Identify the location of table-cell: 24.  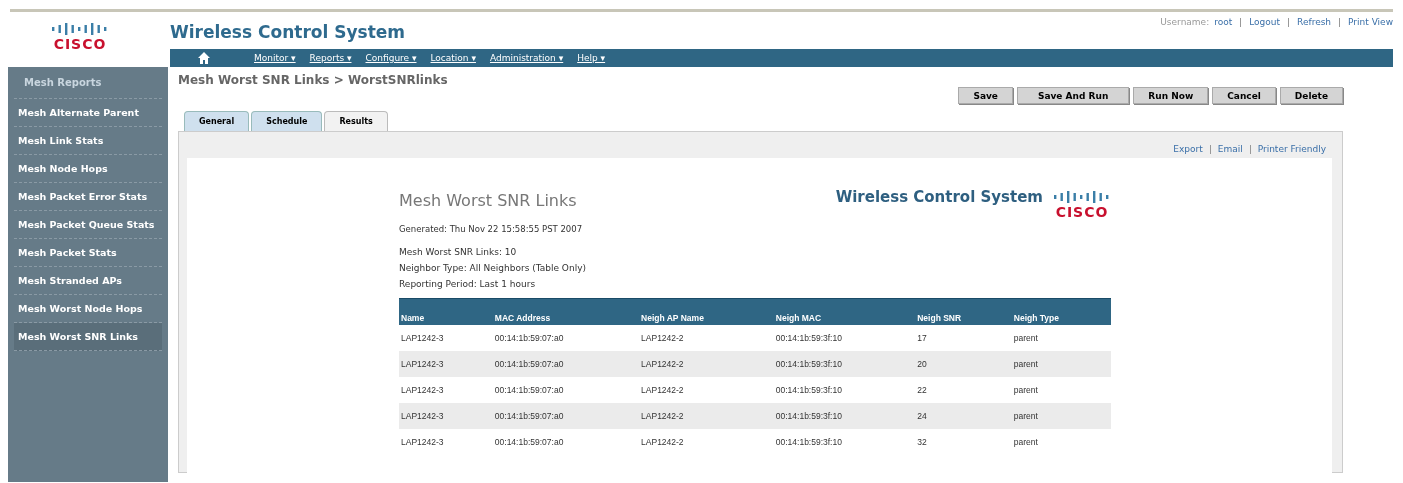
(963, 416).